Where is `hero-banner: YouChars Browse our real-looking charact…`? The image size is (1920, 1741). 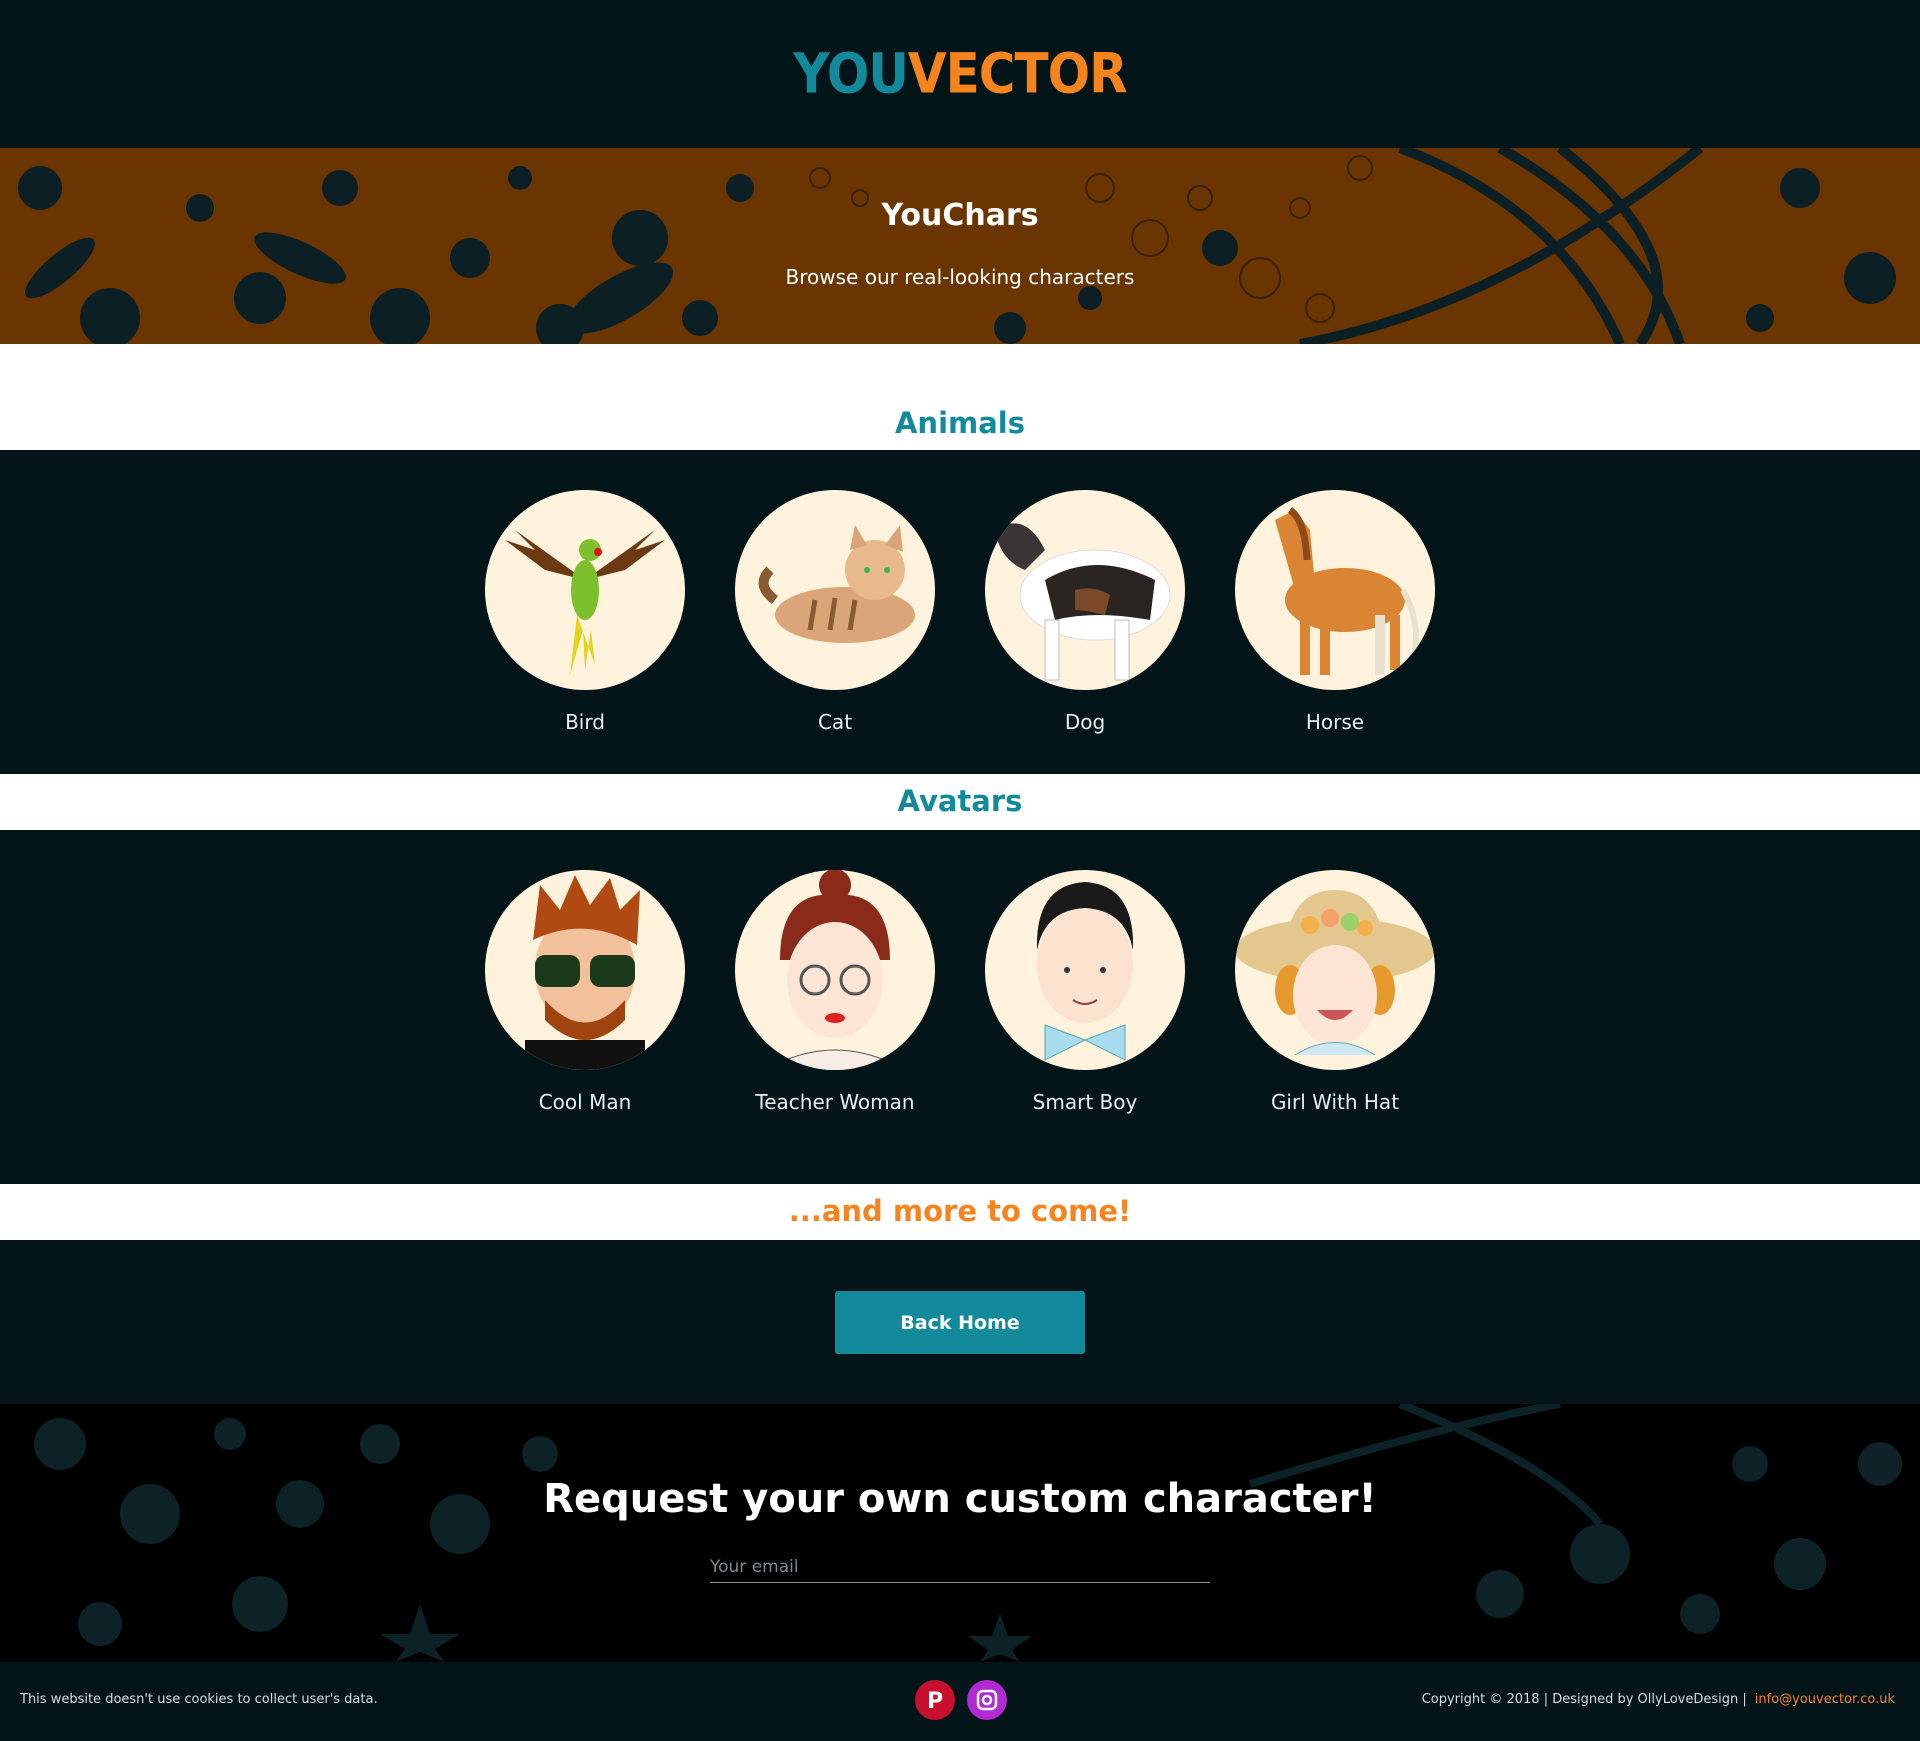 hero-banner: YouChars Browse our real-looking charact… is located at coordinates (960, 246).